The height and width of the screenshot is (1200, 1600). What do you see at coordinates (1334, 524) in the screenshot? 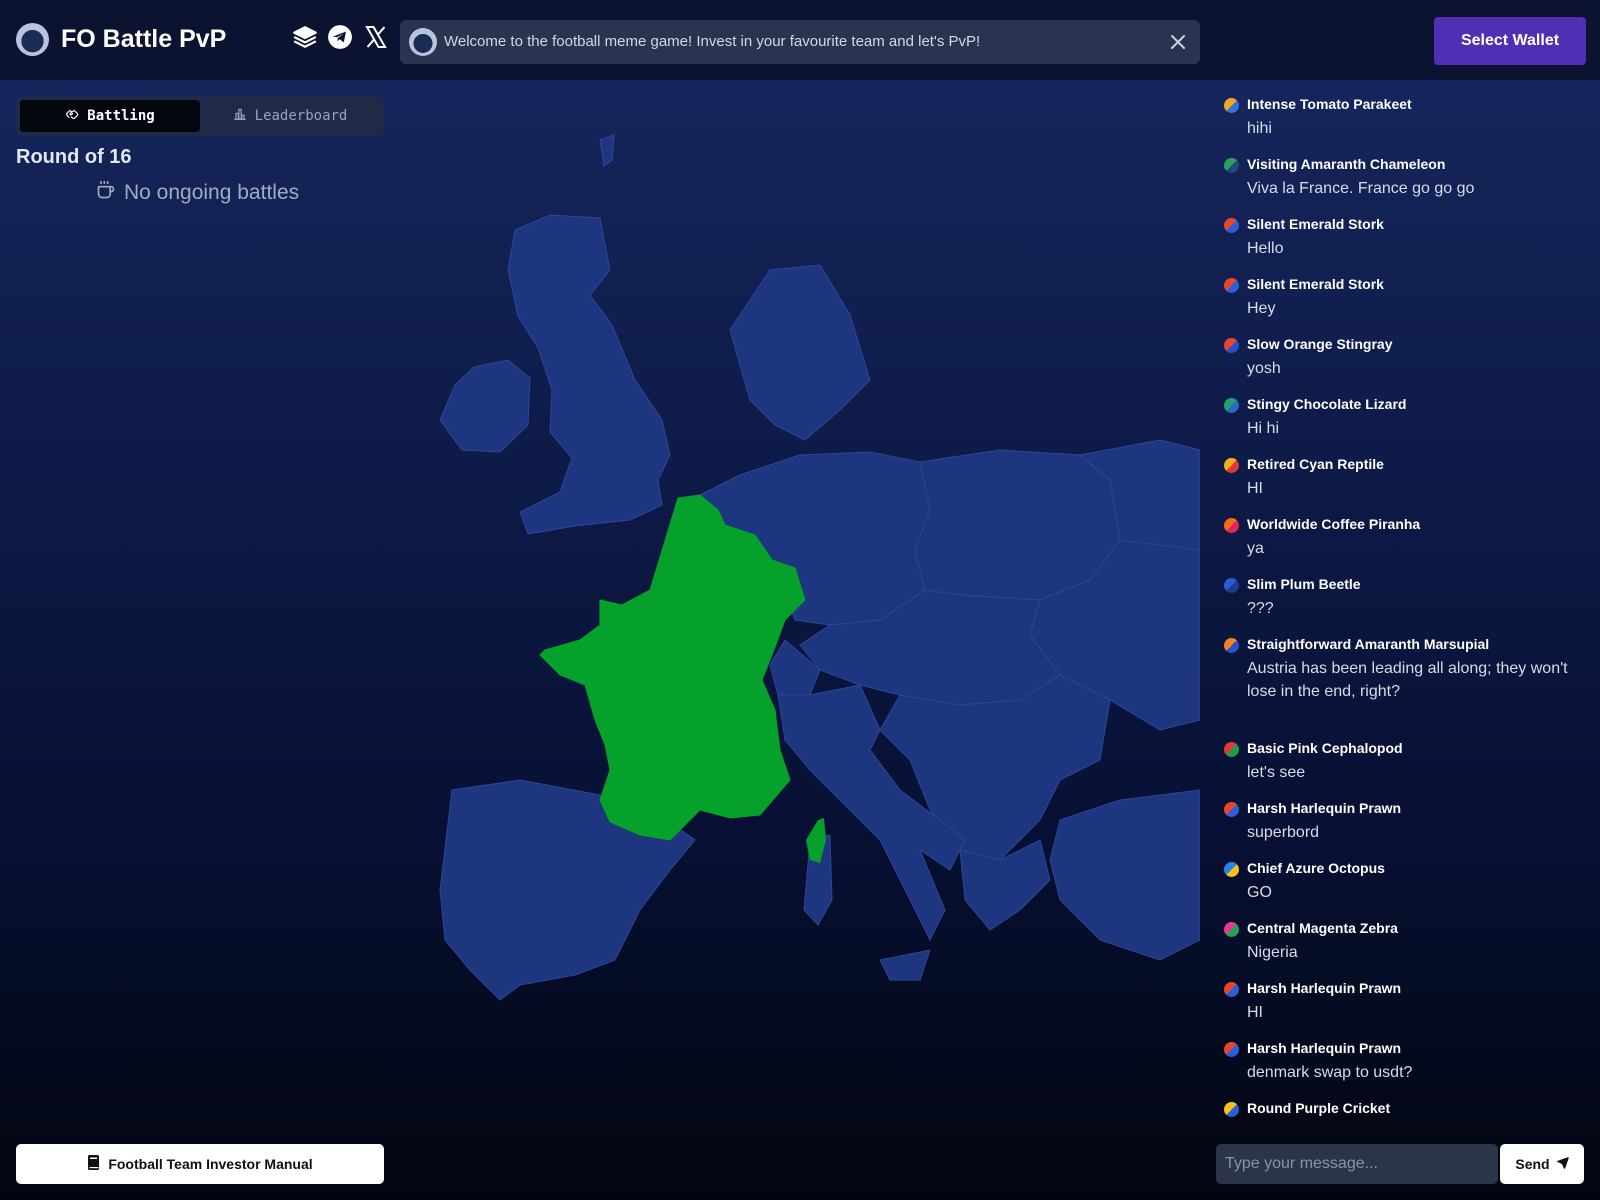
I see `chat-username: Worldwide Coffee Piranha` at bounding box center [1334, 524].